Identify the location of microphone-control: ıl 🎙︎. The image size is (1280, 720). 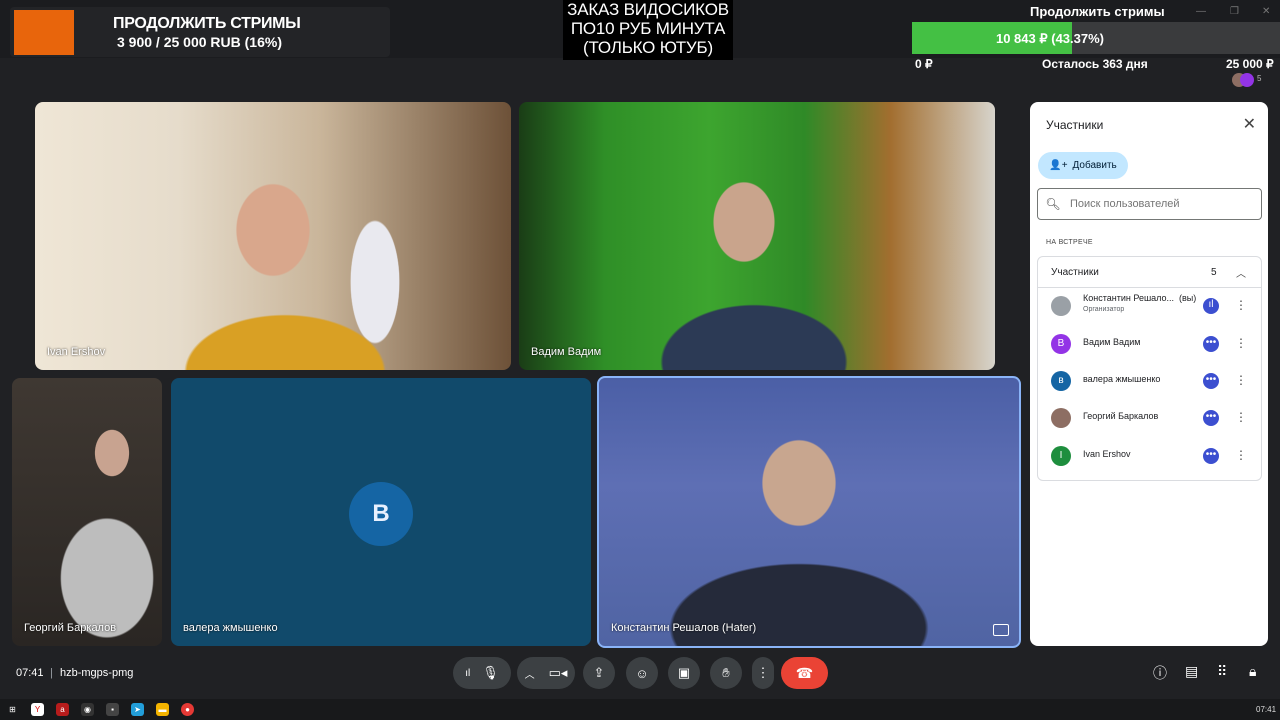
(482, 673).